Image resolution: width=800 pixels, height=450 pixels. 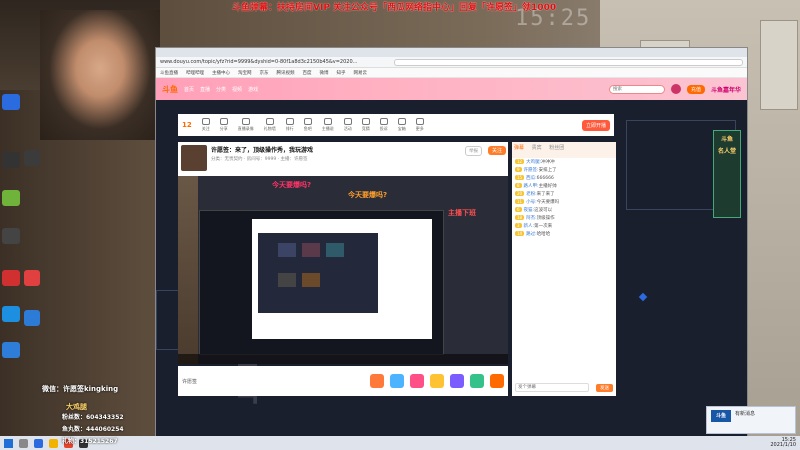 I want to click on bookmark-item: 知乎, so click(x=341, y=73).